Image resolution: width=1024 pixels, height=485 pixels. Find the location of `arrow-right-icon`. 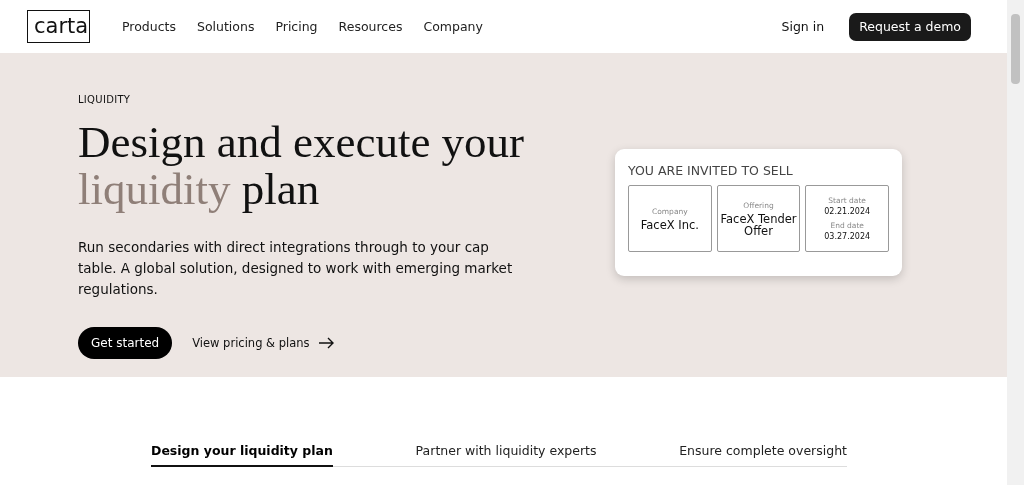

arrow-right-icon is located at coordinates (326, 343).